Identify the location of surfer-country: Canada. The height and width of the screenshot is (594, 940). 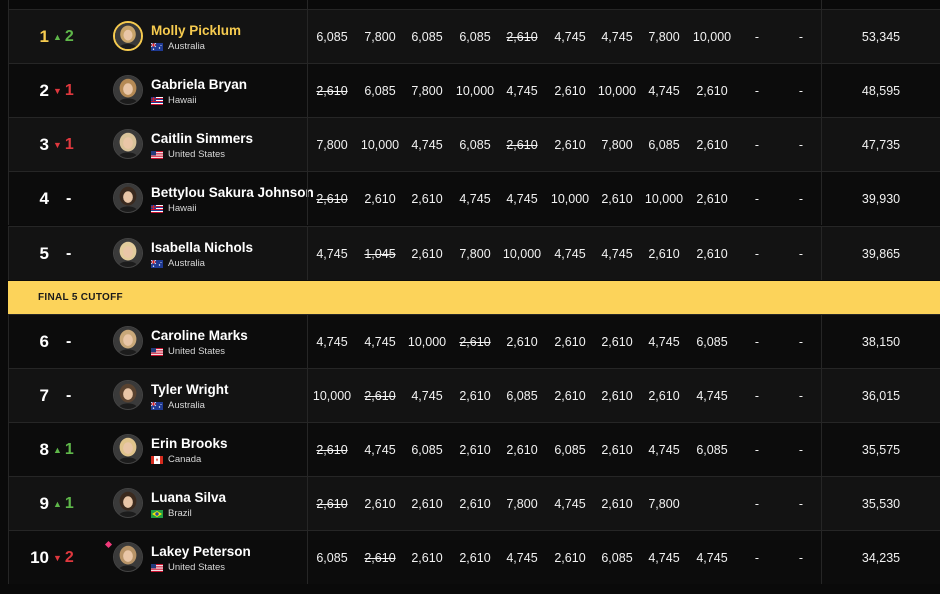
(176, 459).